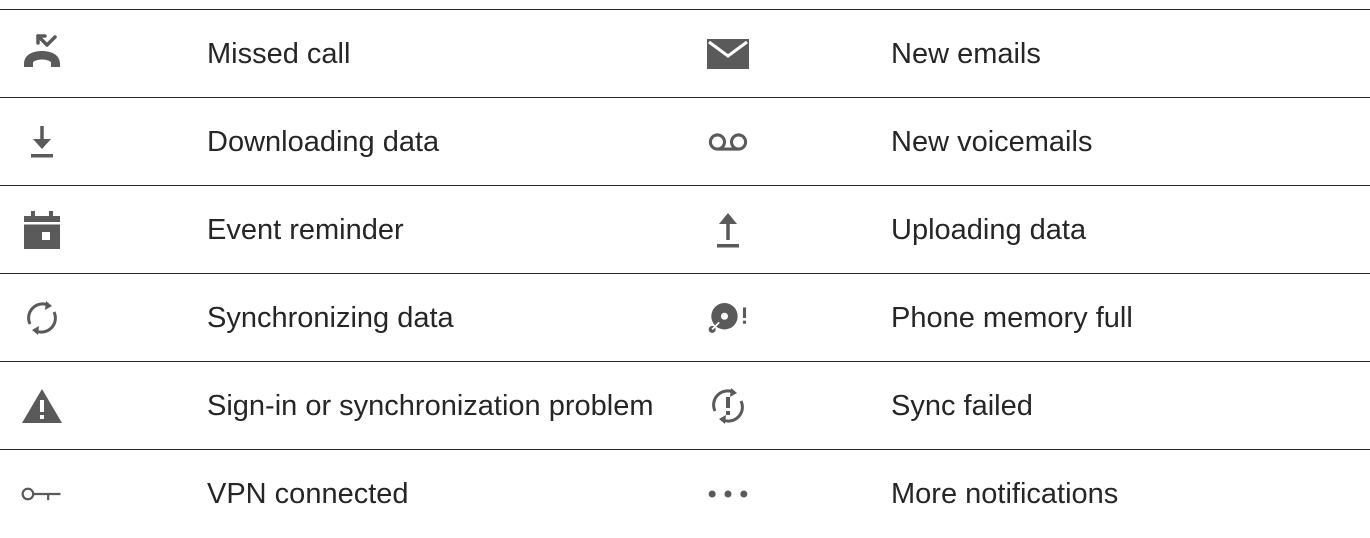 Image resolution: width=1370 pixels, height=538 pixels. I want to click on legend-label: Phone memory full, so click(1012, 318).